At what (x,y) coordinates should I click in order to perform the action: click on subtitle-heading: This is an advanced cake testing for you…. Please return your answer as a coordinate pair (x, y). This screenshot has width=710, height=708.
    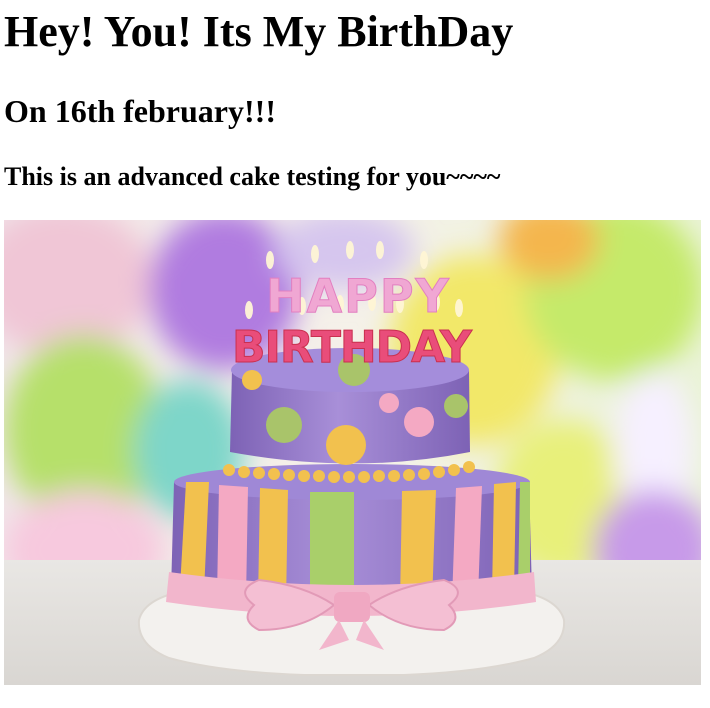
    Looking at the image, I should click on (252, 176).